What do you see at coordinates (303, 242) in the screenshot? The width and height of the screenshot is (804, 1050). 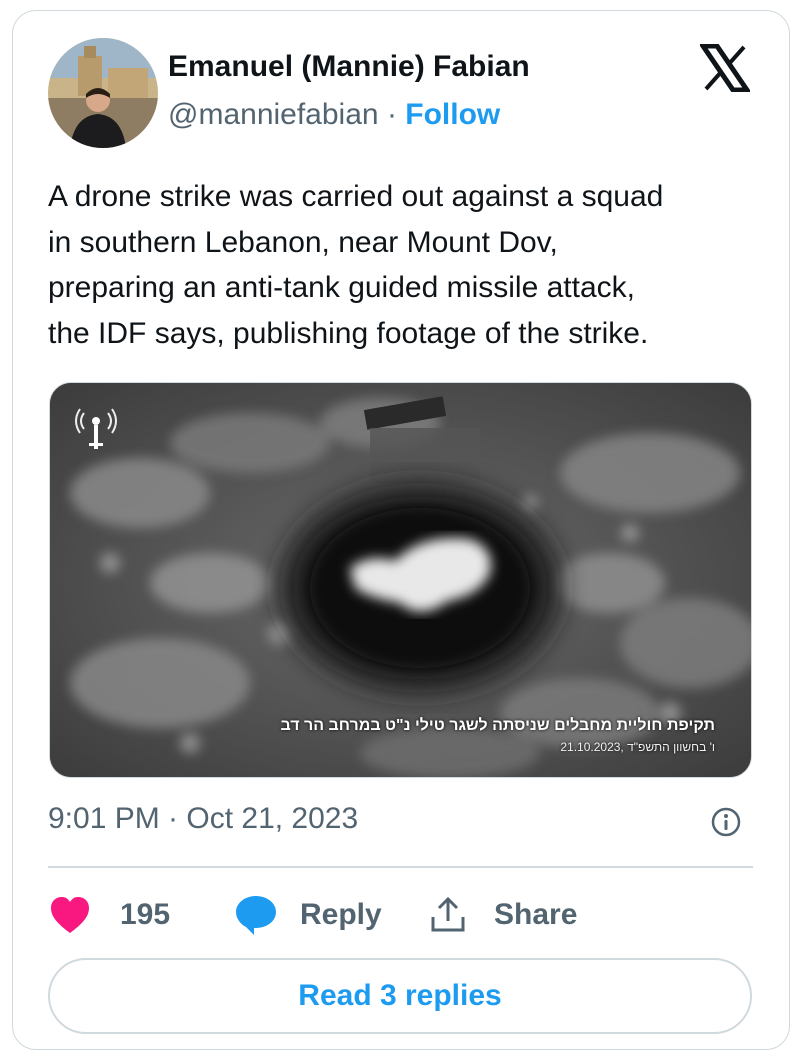 I see `tweet-text-line: in southern Lebanon, near Mount Dov,` at bounding box center [303, 242].